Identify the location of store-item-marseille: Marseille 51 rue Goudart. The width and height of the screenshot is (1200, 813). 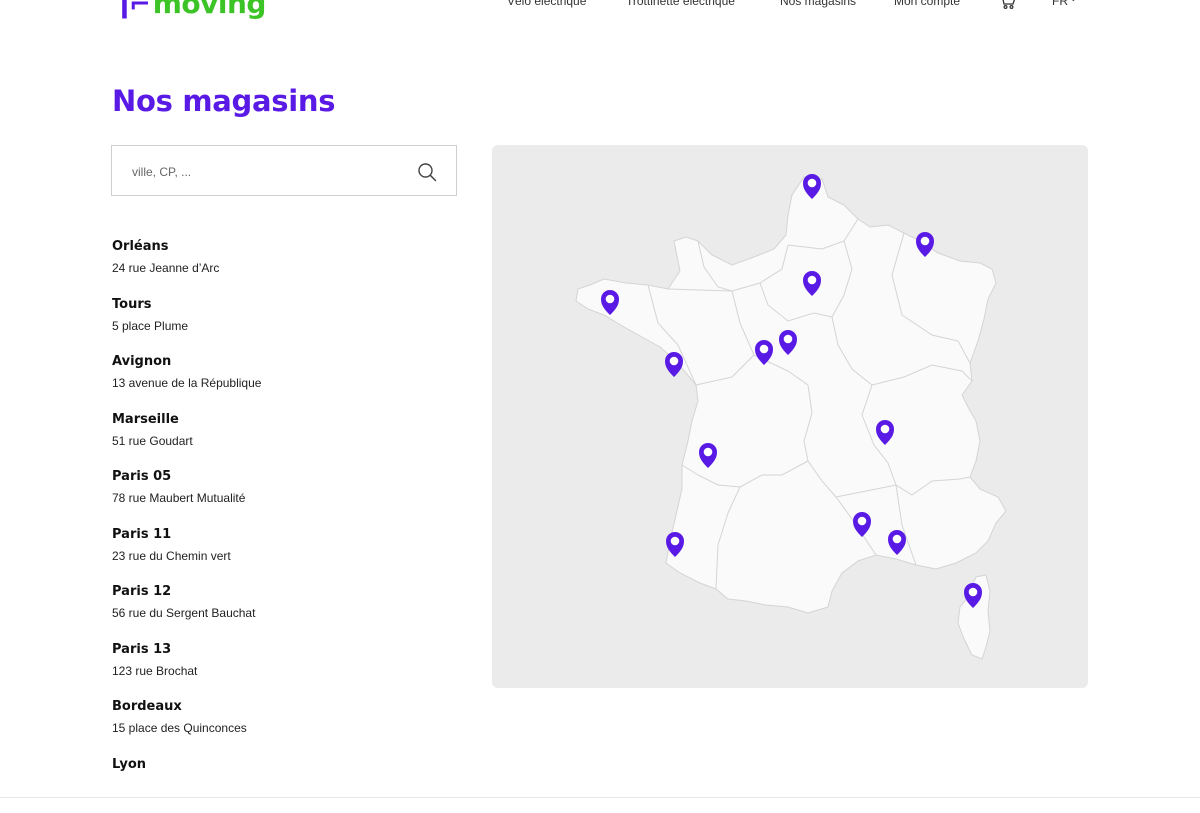
(277, 440).